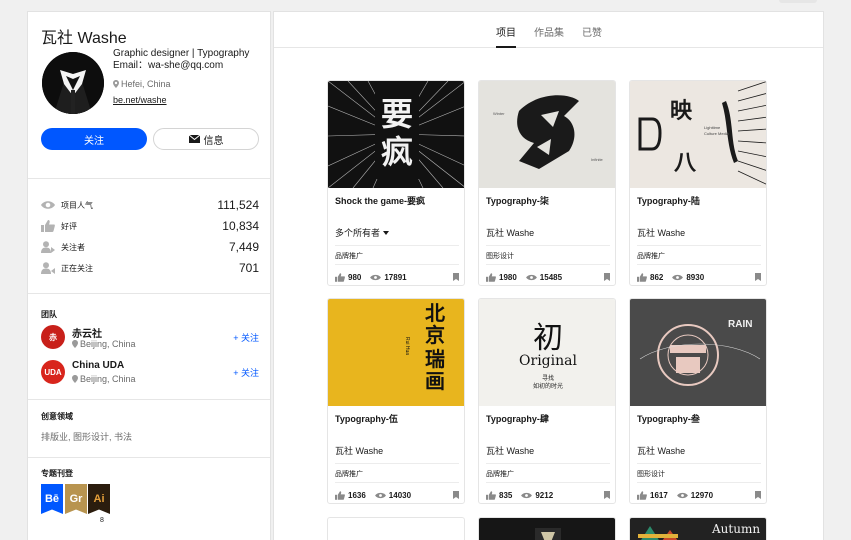  What do you see at coordinates (380, 200) in the screenshot?
I see `project-title: Shock the game-要疯` at bounding box center [380, 200].